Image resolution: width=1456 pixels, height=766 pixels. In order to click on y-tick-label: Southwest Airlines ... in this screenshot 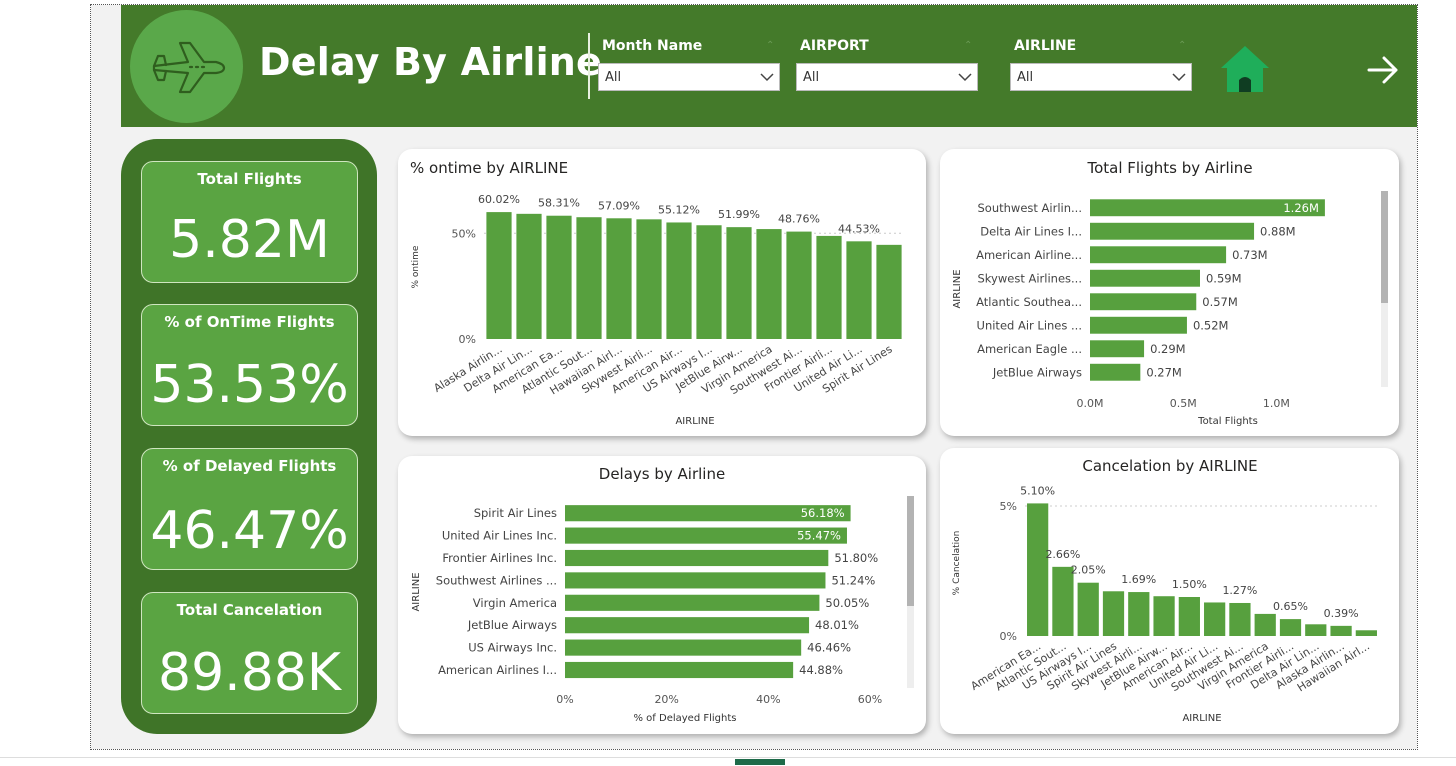, I will do `click(496, 580)`.